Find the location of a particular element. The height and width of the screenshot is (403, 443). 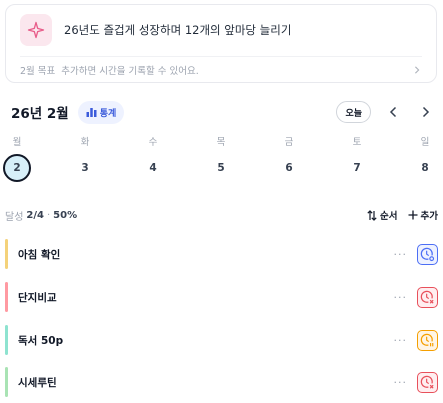

goal-header: 26년도 즐겁게 성장하며 12개의 앞마당 늘리기 is located at coordinates (221, 30).